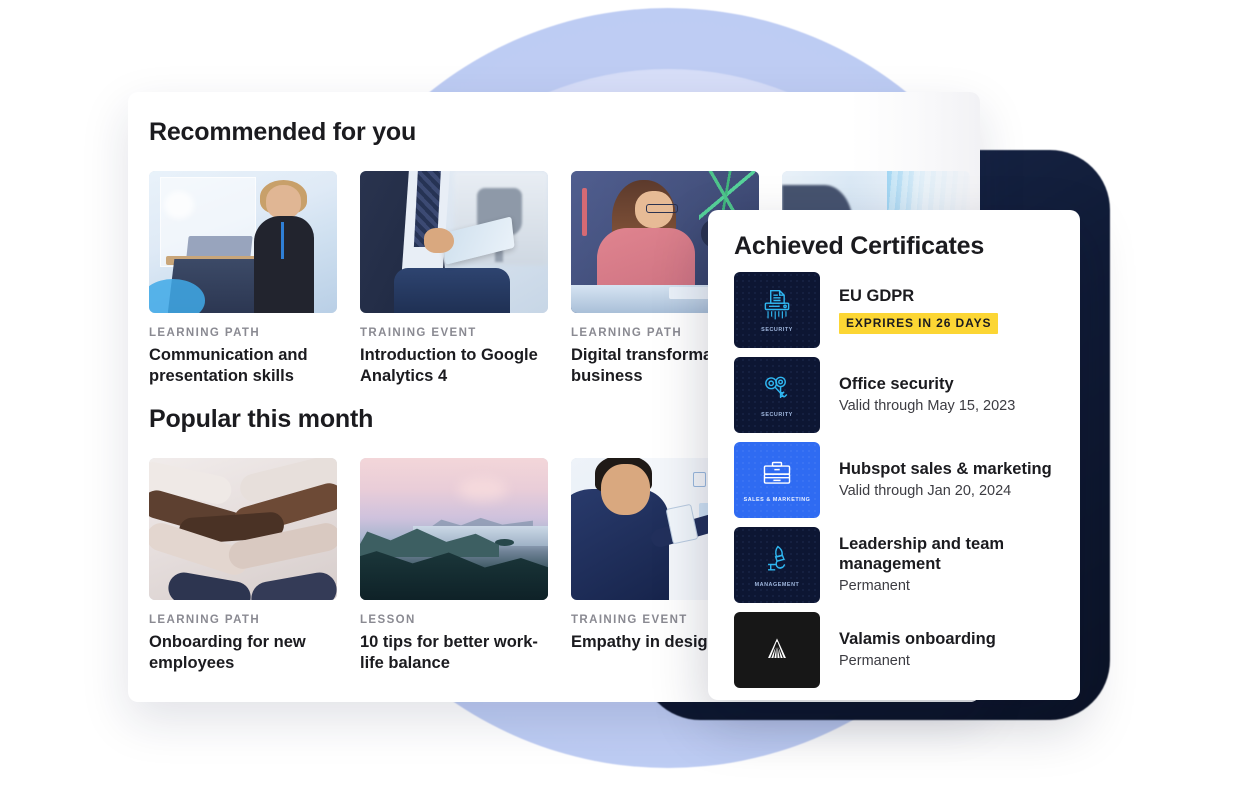 This screenshot has height=800, width=1240. Describe the element at coordinates (859, 246) in the screenshot. I see `certificates-heading: Achieved Certificates` at that location.